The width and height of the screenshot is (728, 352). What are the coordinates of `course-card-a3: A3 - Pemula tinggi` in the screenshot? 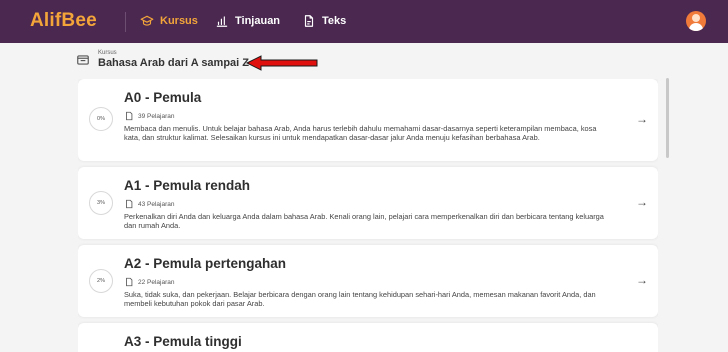 It's located at (368, 337).